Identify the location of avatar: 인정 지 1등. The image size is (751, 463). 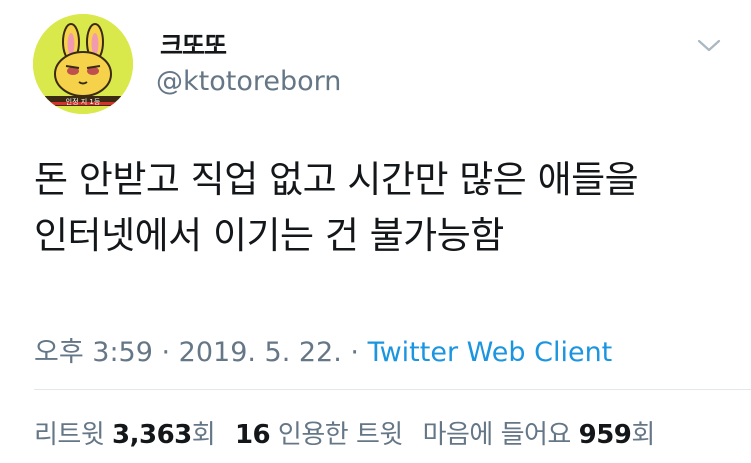
(83, 64).